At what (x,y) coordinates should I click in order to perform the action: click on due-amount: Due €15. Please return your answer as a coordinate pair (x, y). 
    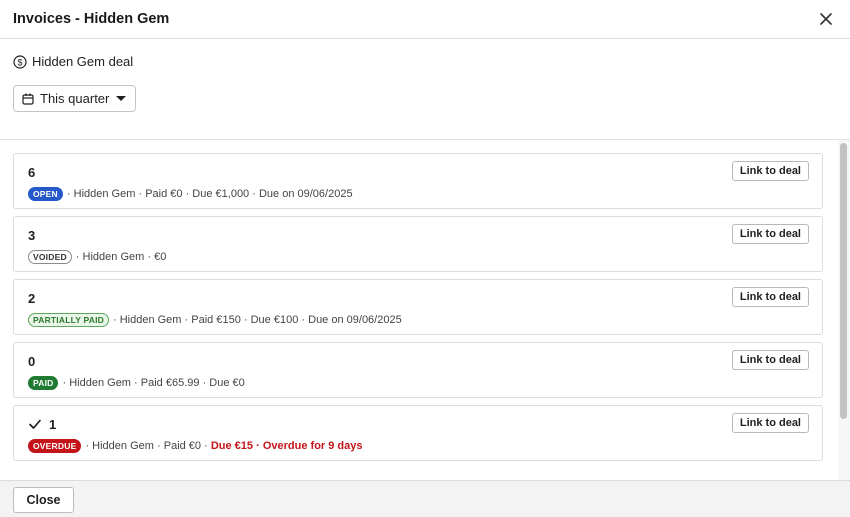
    Looking at the image, I should click on (232, 446).